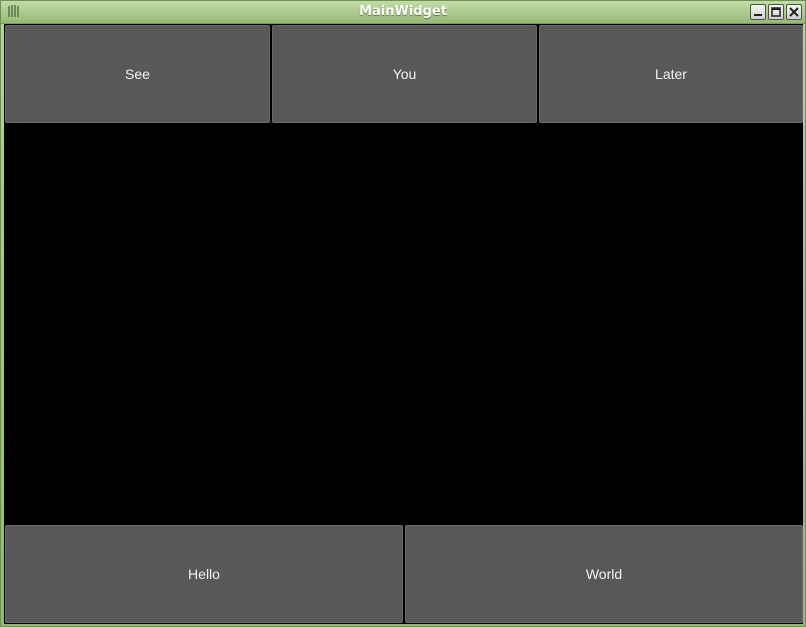 This screenshot has height=627, width=806. I want to click on you-button: You, so click(404, 74).